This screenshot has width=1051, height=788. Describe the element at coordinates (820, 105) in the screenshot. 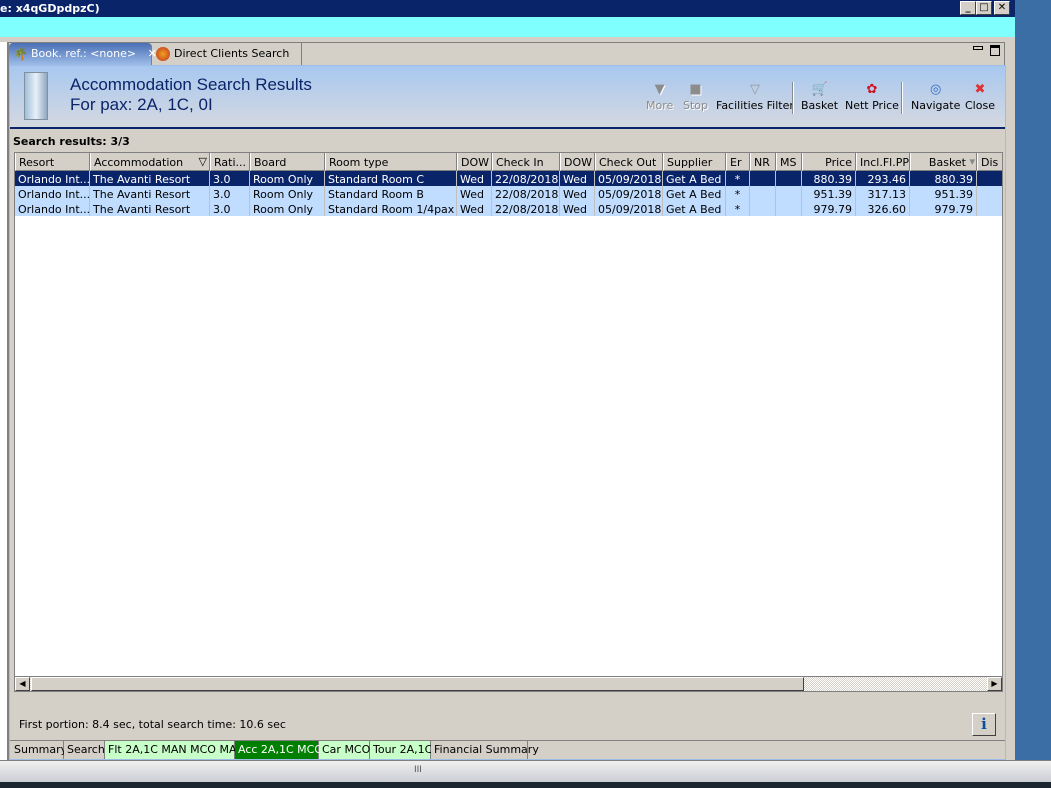

I see `basket-label: Basket` at that location.